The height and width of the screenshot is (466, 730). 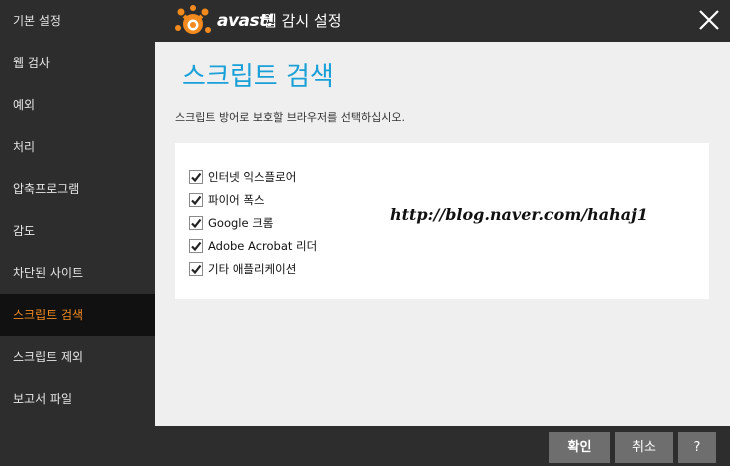 I want to click on checkbox-ie, so click(x=196, y=177).